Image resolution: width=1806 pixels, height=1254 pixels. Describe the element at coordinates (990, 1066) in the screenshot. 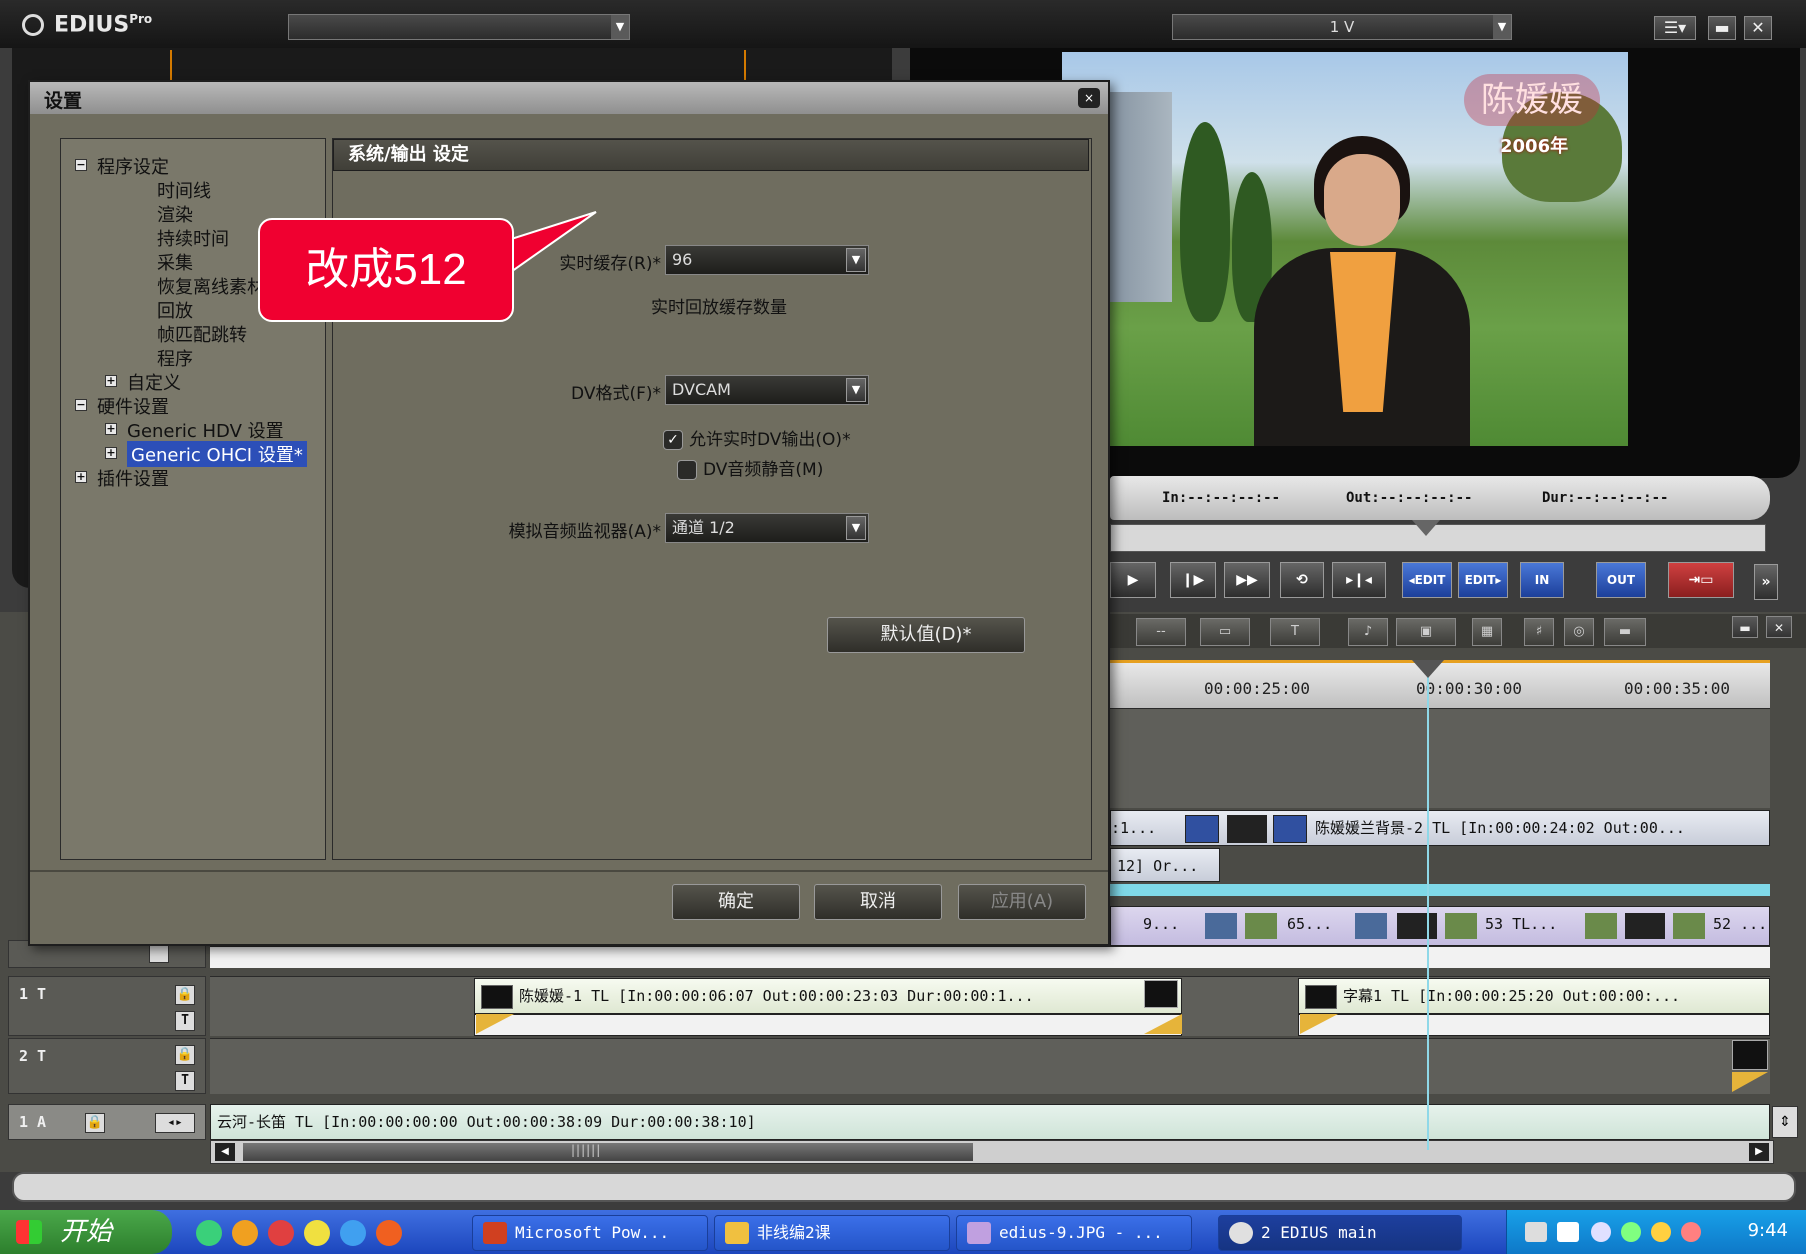

I see `track-t2` at that location.